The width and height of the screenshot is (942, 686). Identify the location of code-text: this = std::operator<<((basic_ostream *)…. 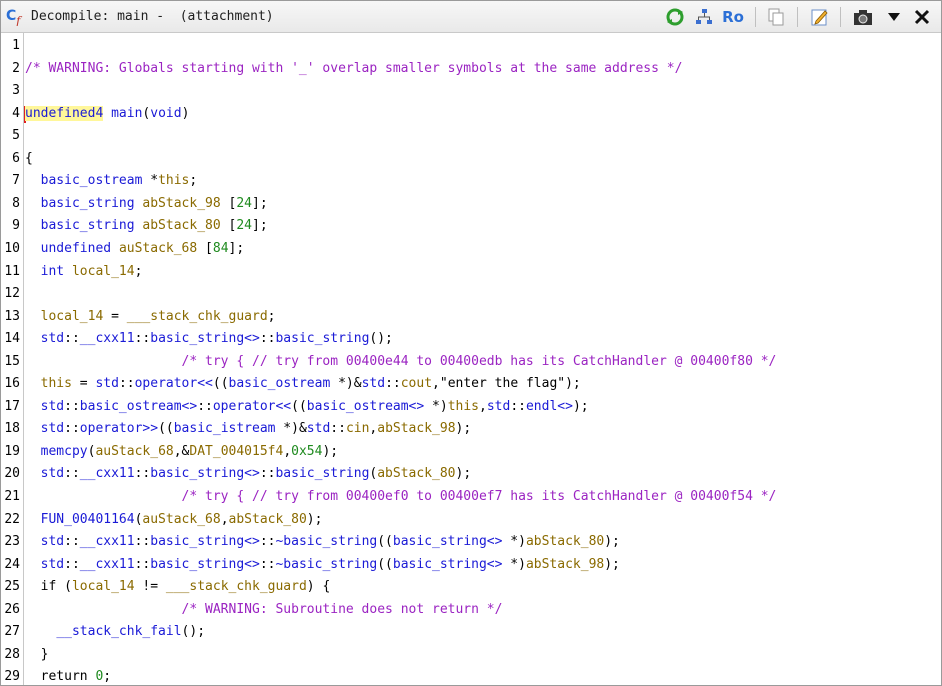
(303, 384).